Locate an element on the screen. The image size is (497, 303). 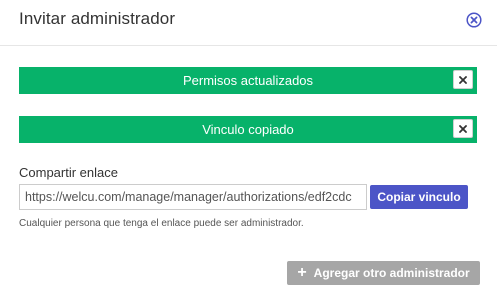
alert-message: Vinculo copiado is located at coordinates (248, 129).